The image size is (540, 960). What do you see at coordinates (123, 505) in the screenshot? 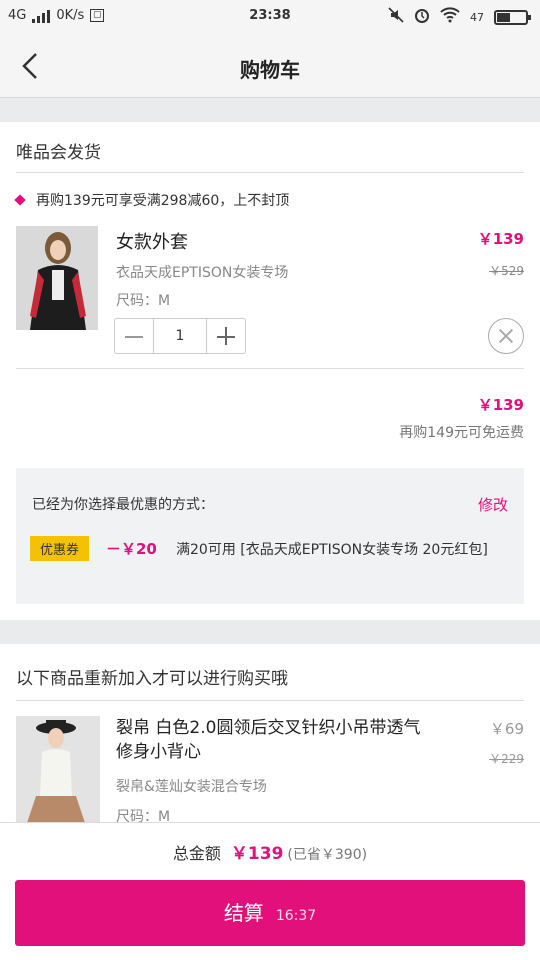
I see `coupon-title: 已经为你选择最优惠的方式：` at bounding box center [123, 505].